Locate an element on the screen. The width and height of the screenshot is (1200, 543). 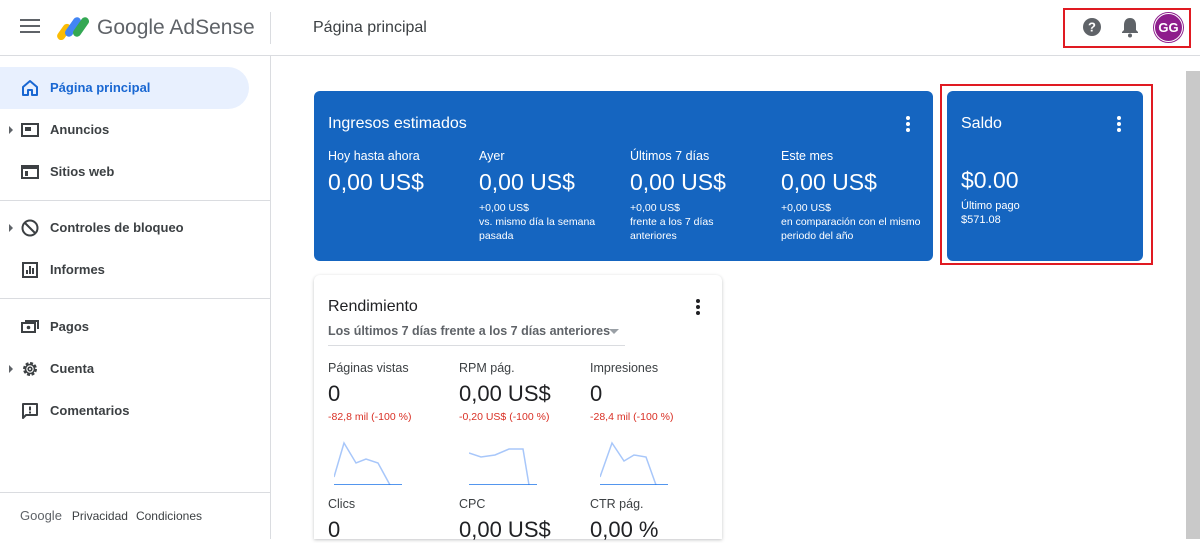
page-views-sparkline is located at coordinates (368, 463).